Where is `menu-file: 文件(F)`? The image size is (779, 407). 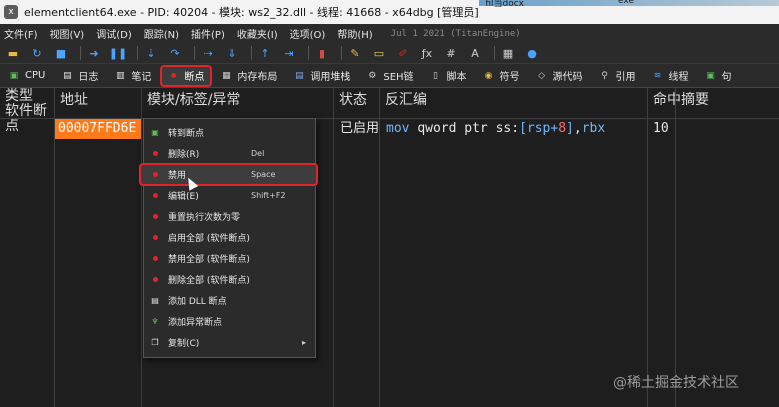
menu-file: 文件(F) is located at coordinates (21, 33).